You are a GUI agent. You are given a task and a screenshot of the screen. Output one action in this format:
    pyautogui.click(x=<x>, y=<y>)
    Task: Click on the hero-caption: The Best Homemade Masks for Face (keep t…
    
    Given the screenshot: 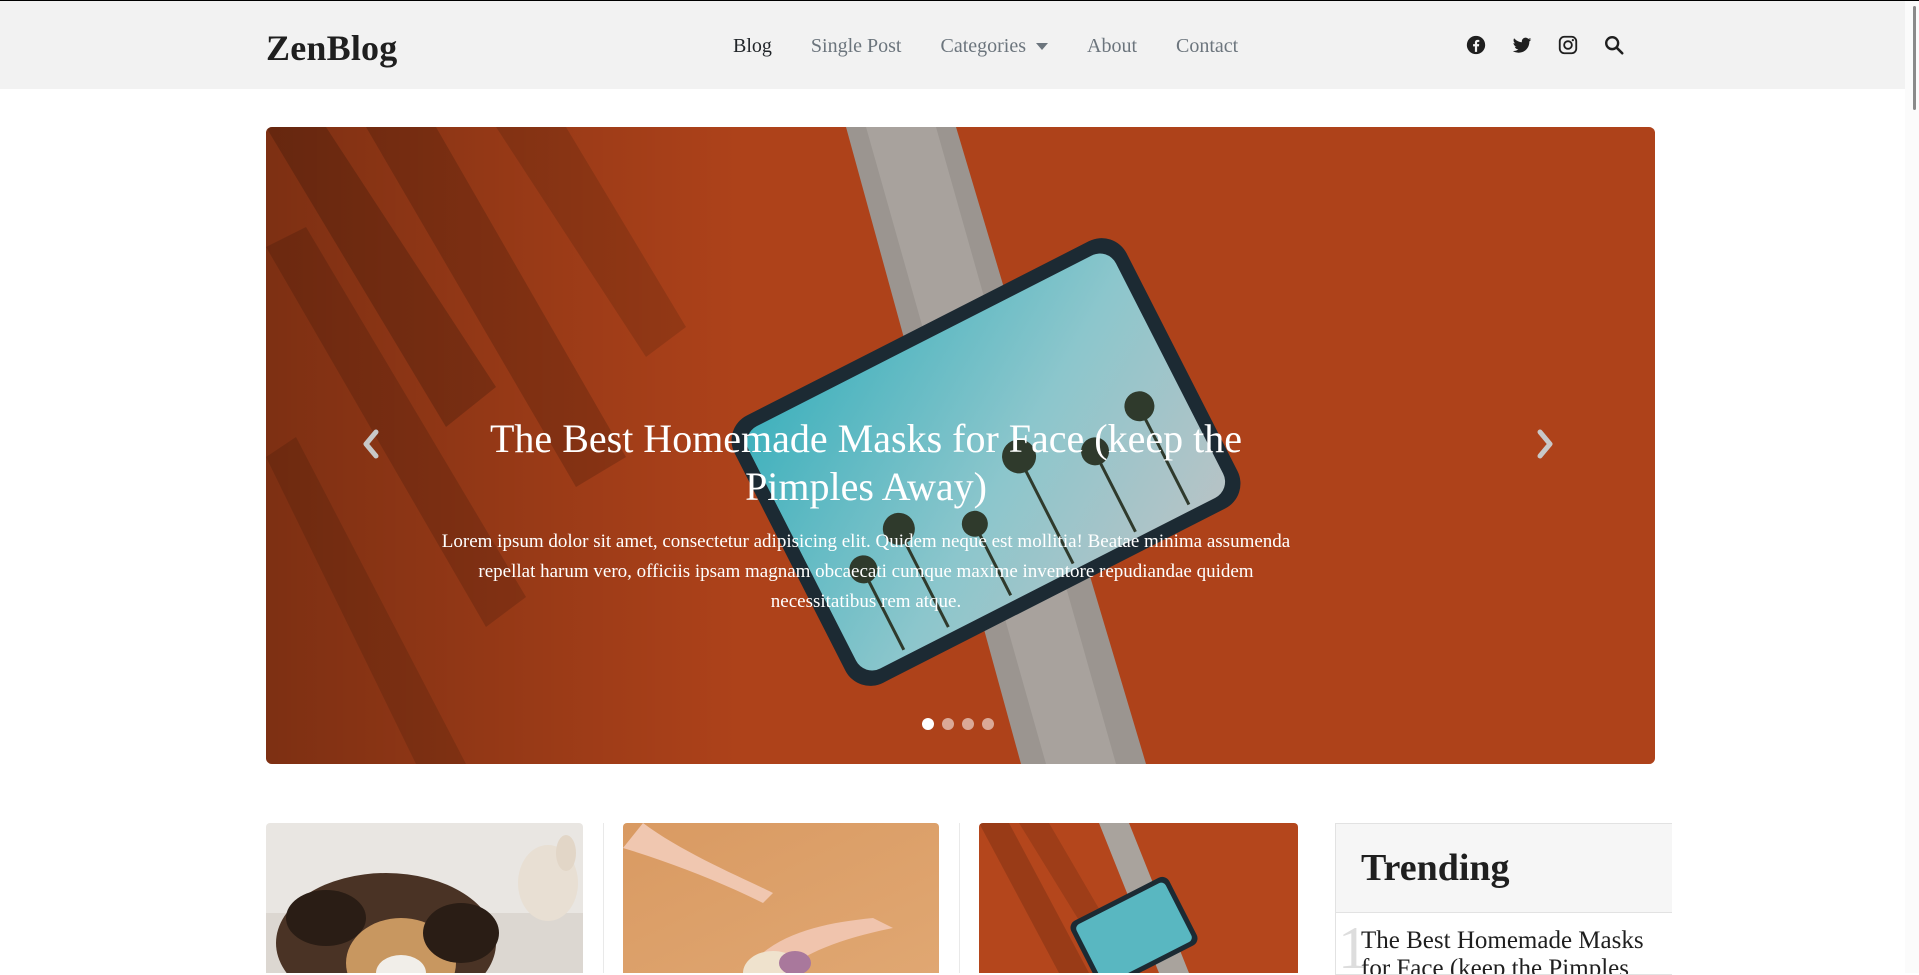 What is the action you would take?
    pyautogui.click(x=866, y=516)
    